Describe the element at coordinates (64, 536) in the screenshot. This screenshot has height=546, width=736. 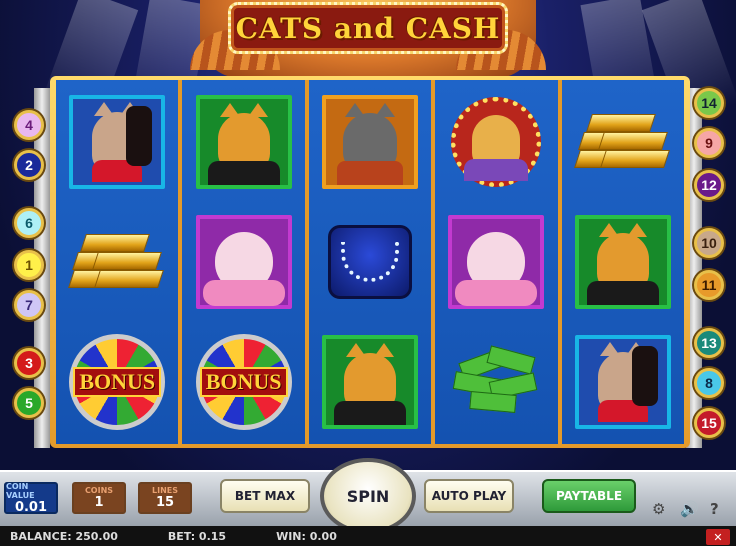
I see `balance-text: BALANCE: 250.00` at that location.